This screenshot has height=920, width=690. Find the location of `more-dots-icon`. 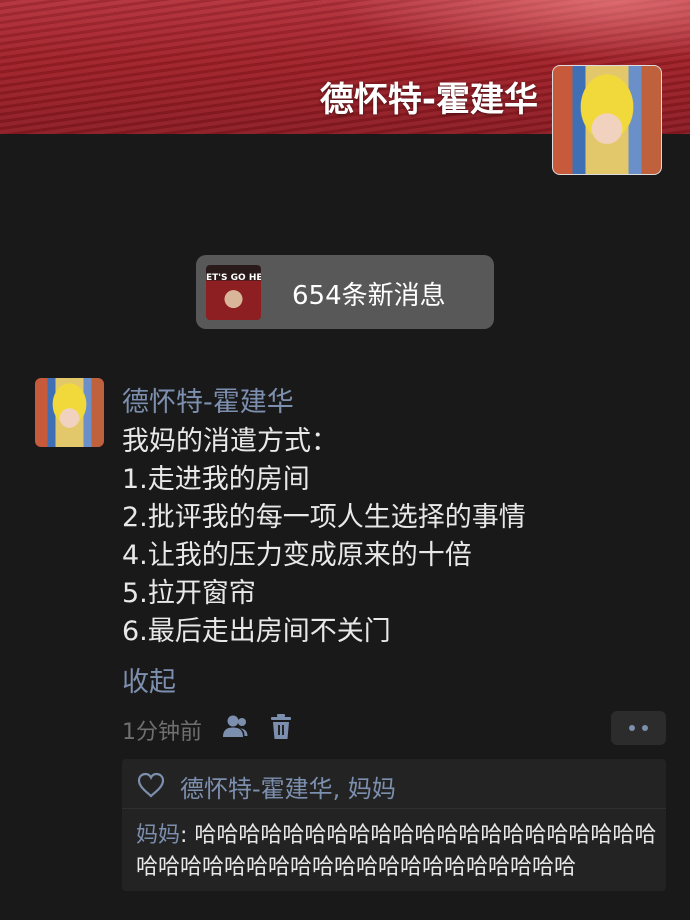

more-dots-icon is located at coordinates (638, 728).